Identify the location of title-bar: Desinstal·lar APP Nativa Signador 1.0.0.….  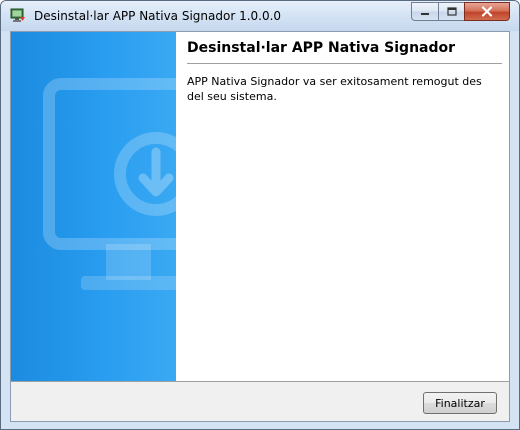
(260, 16).